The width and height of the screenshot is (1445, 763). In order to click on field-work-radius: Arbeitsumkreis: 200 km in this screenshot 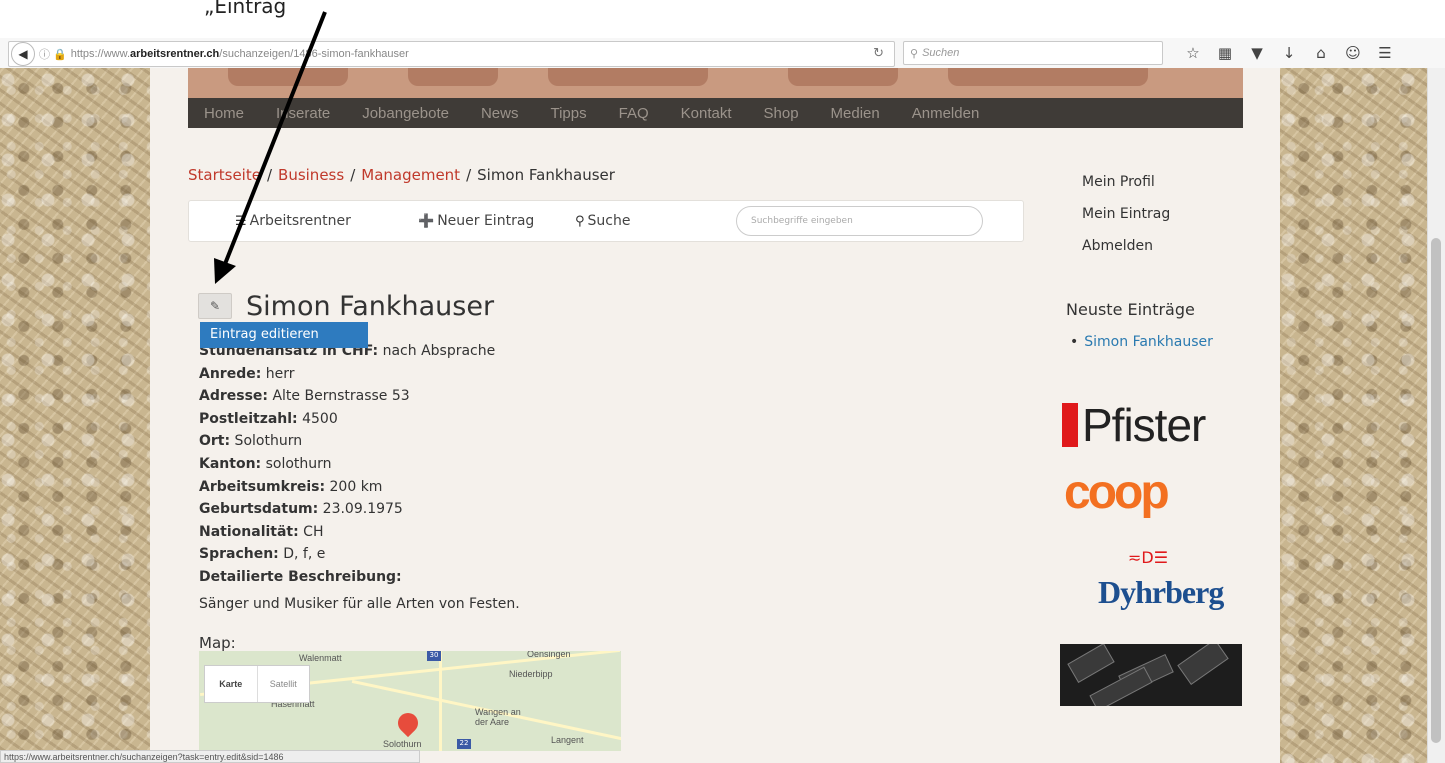, I will do `click(291, 486)`.